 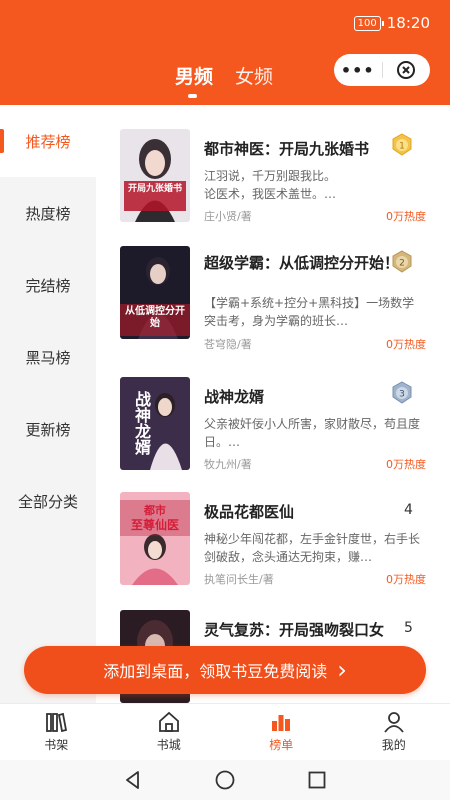 I want to click on clock: 18:20, so click(x=408, y=23).